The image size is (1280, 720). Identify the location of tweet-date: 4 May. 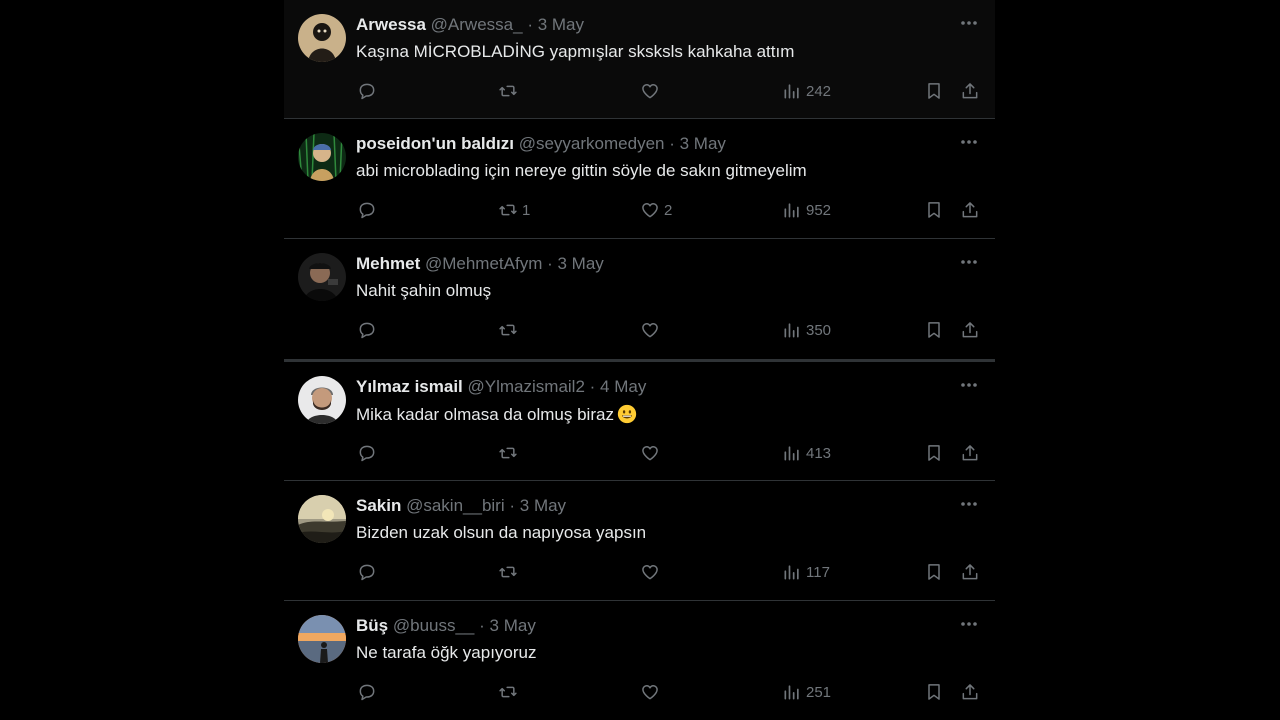
(623, 386).